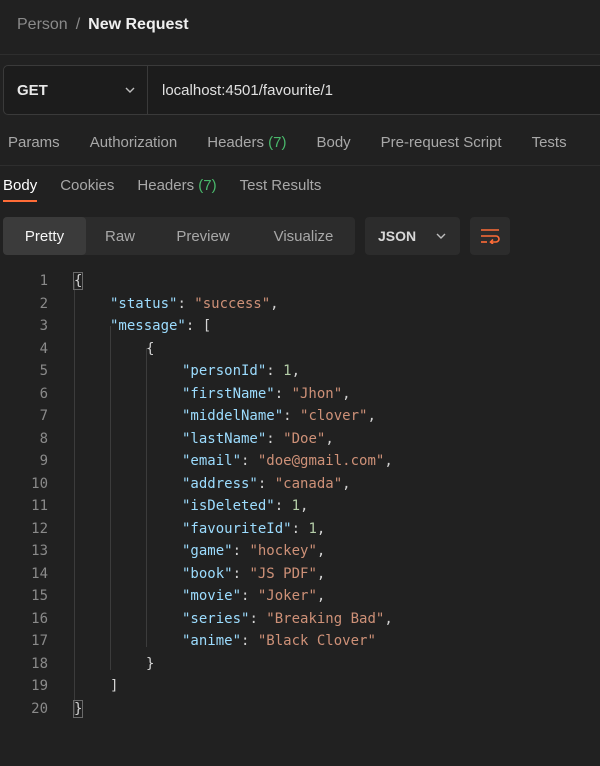 The image size is (600, 766). What do you see at coordinates (207, 326) in the screenshot?
I see `json-bracket: [` at bounding box center [207, 326].